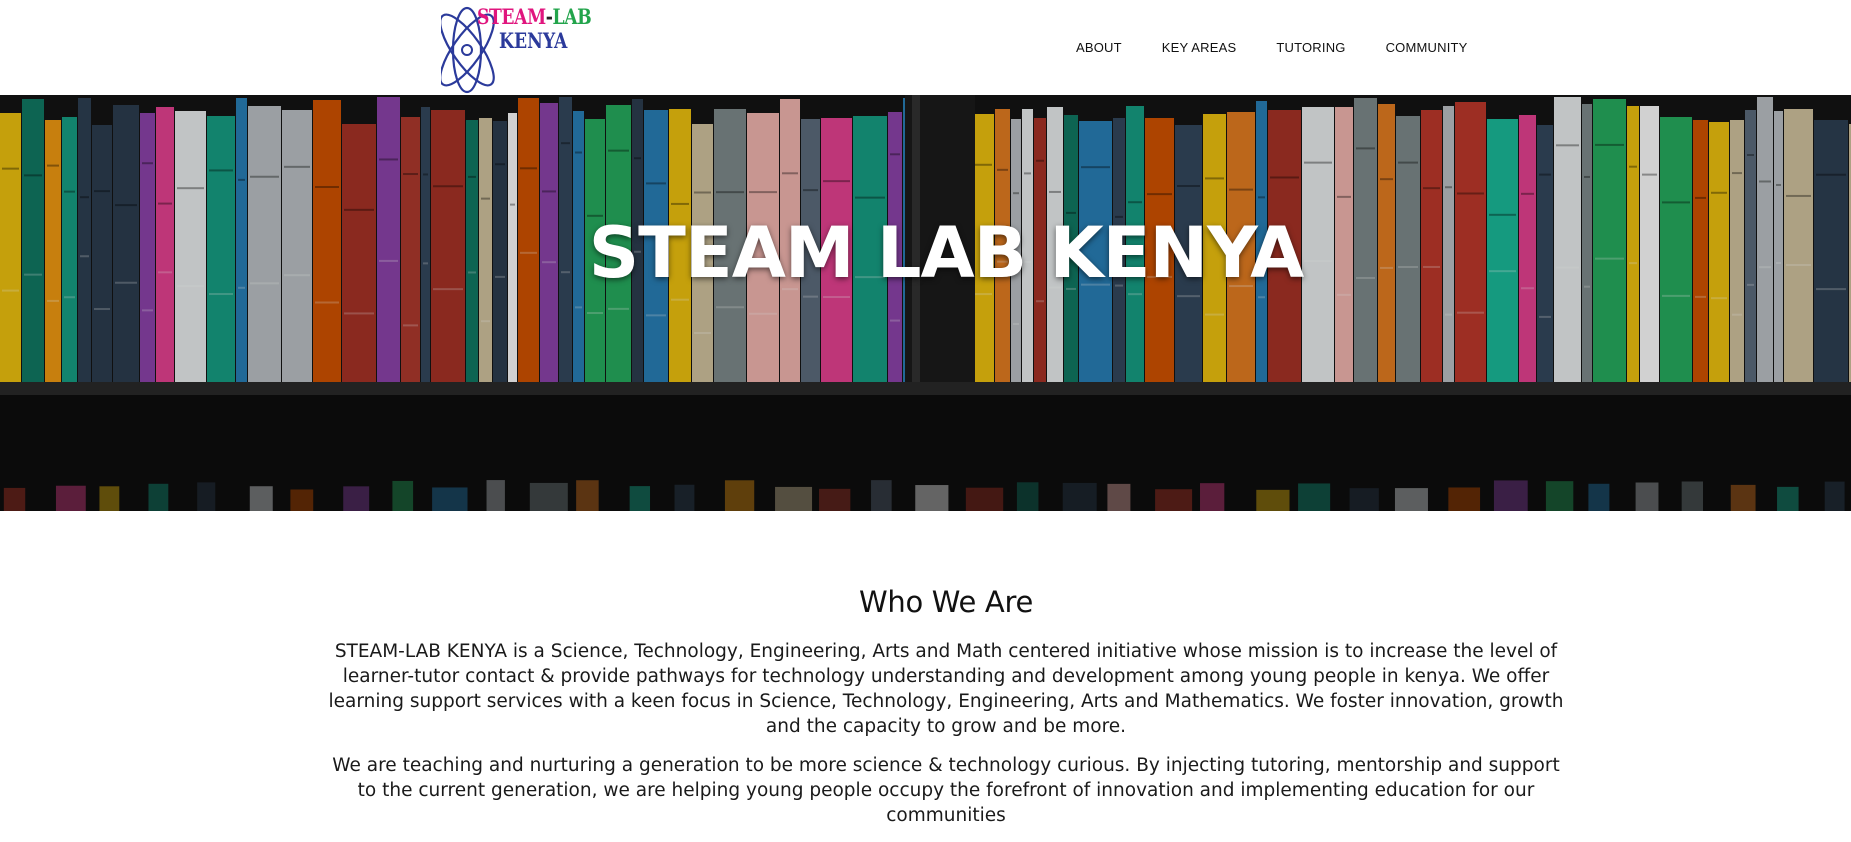 Image resolution: width=1851 pixels, height=842 pixels. I want to click on site-logo: STEAM-LAB KENYA, so click(516, 47).